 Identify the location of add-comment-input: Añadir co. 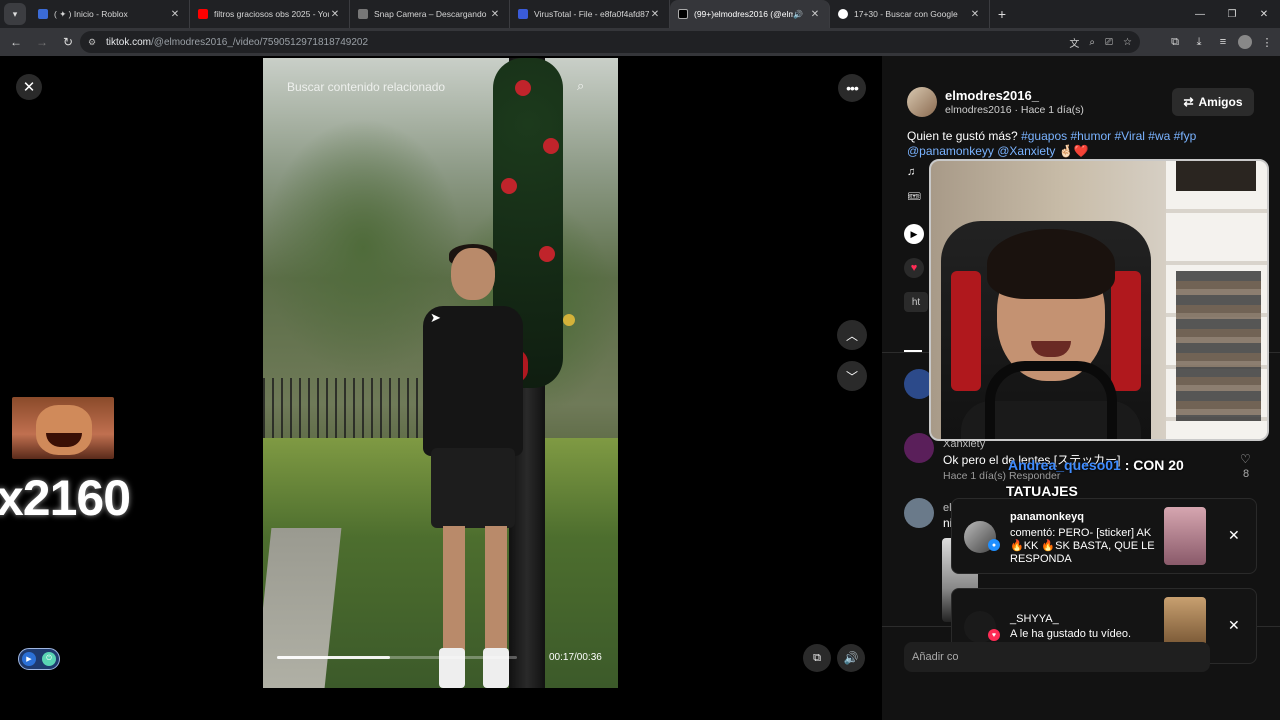
(1057, 657).